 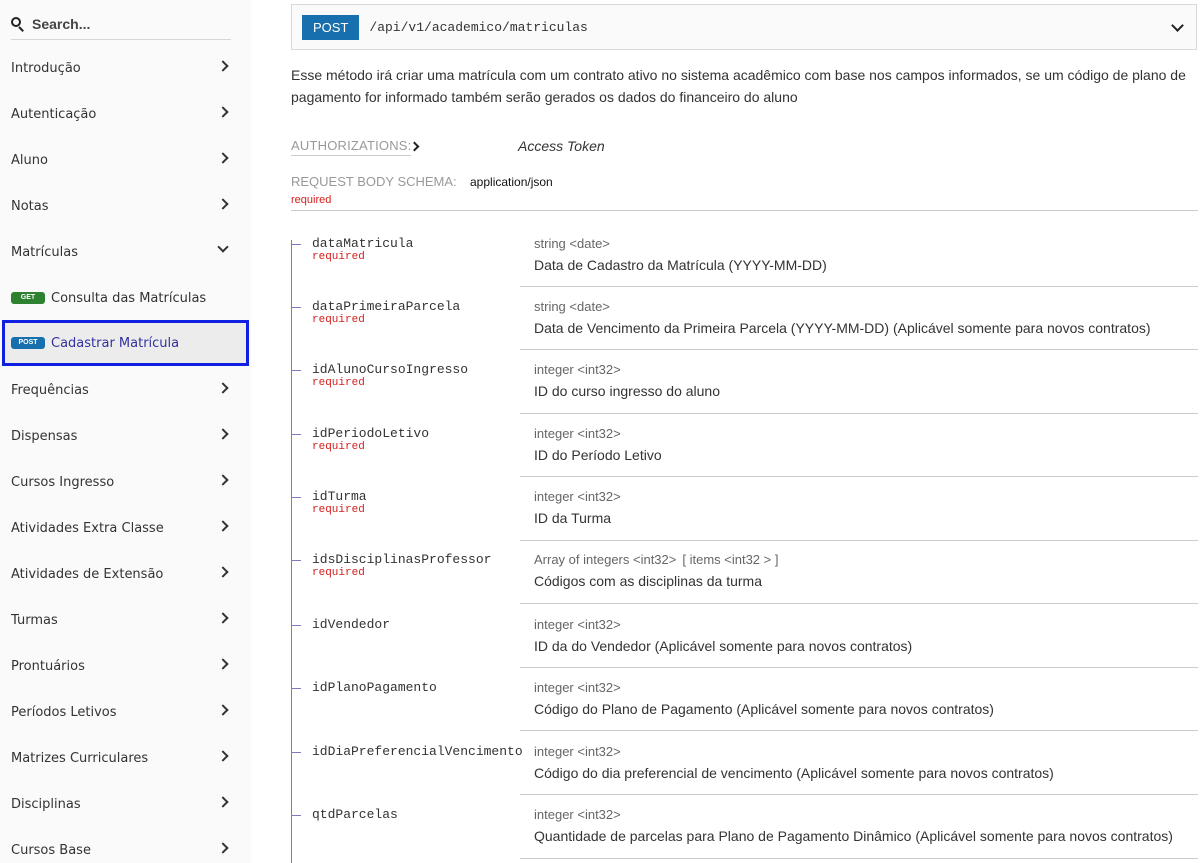 What do you see at coordinates (125, 206) in the screenshot?
I see `sidebar-item-notas: Notas` at bounding box center [125, 206].